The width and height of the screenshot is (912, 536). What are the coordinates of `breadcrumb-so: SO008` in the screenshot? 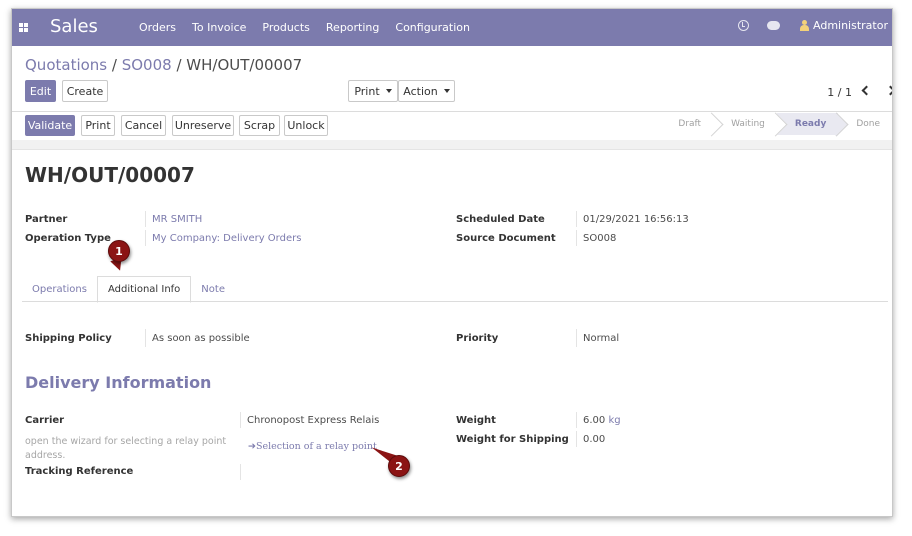 It's located at (147, 65).